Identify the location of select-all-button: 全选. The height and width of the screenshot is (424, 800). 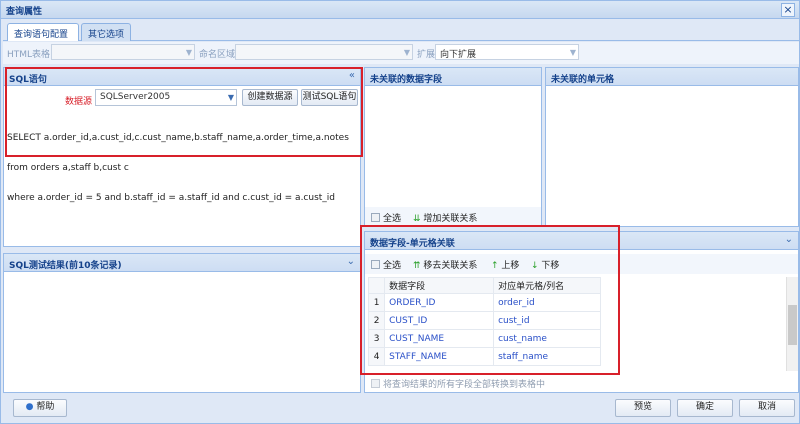
(386, 217).